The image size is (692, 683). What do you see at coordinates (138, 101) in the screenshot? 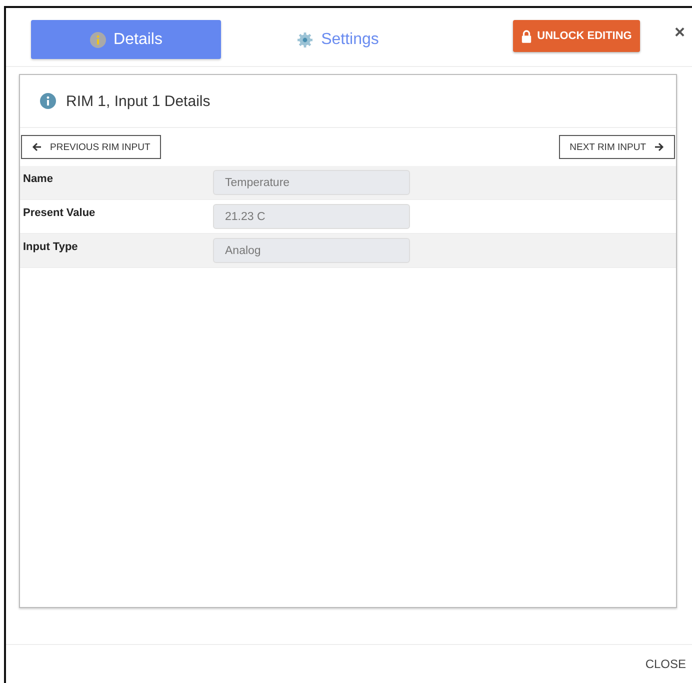
I see `panel-title: RIM 1, Input 1 Details` at bounding box center [138, 101].